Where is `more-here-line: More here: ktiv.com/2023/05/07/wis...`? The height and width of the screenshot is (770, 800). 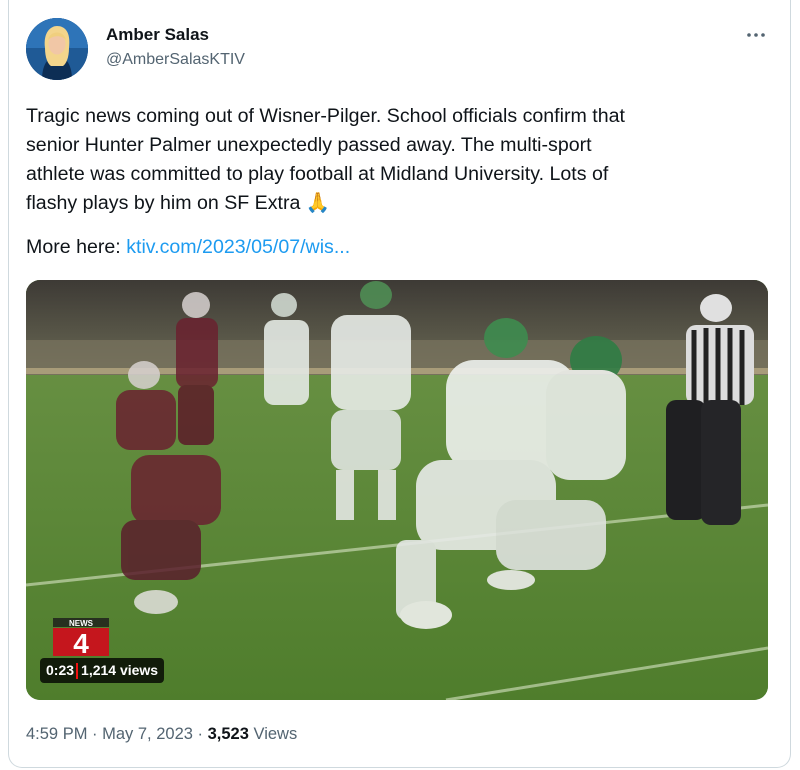 more-here-line: More here: ktiv.com/2023/05/07/wis... is located at coordinates (188, 247).